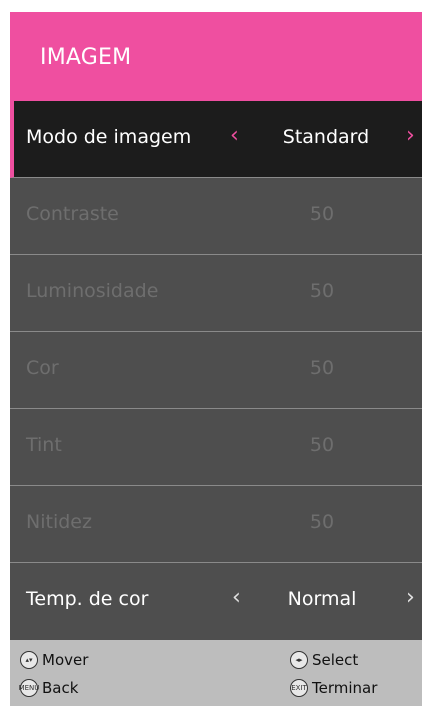 This screenshot has width=422, height=706. Describe the element at coordinates (92, 291) in the screenshot. I see `menu-item-label: Luminosidade` at that location.